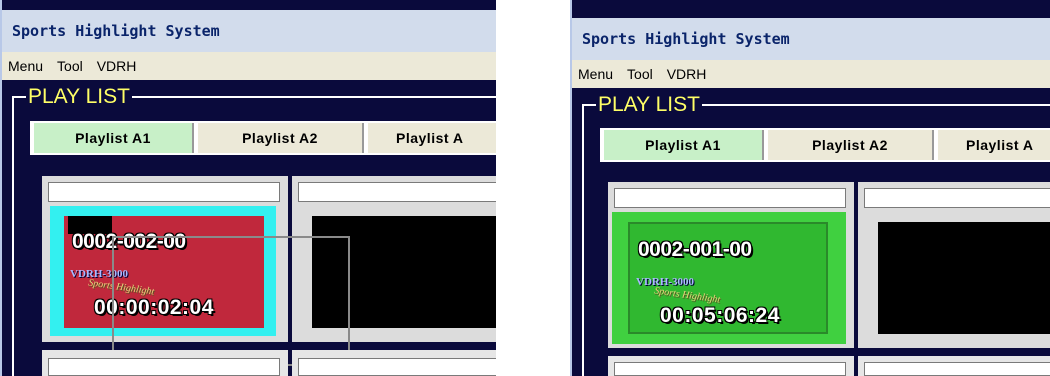 Image resolution: width=1050 pixels, height=376 pixels. What do you see at coordinates (720, 315) in the screenshot?
I see `clip-timecode: 00:05:06:24` at bounding box center [720, 315].